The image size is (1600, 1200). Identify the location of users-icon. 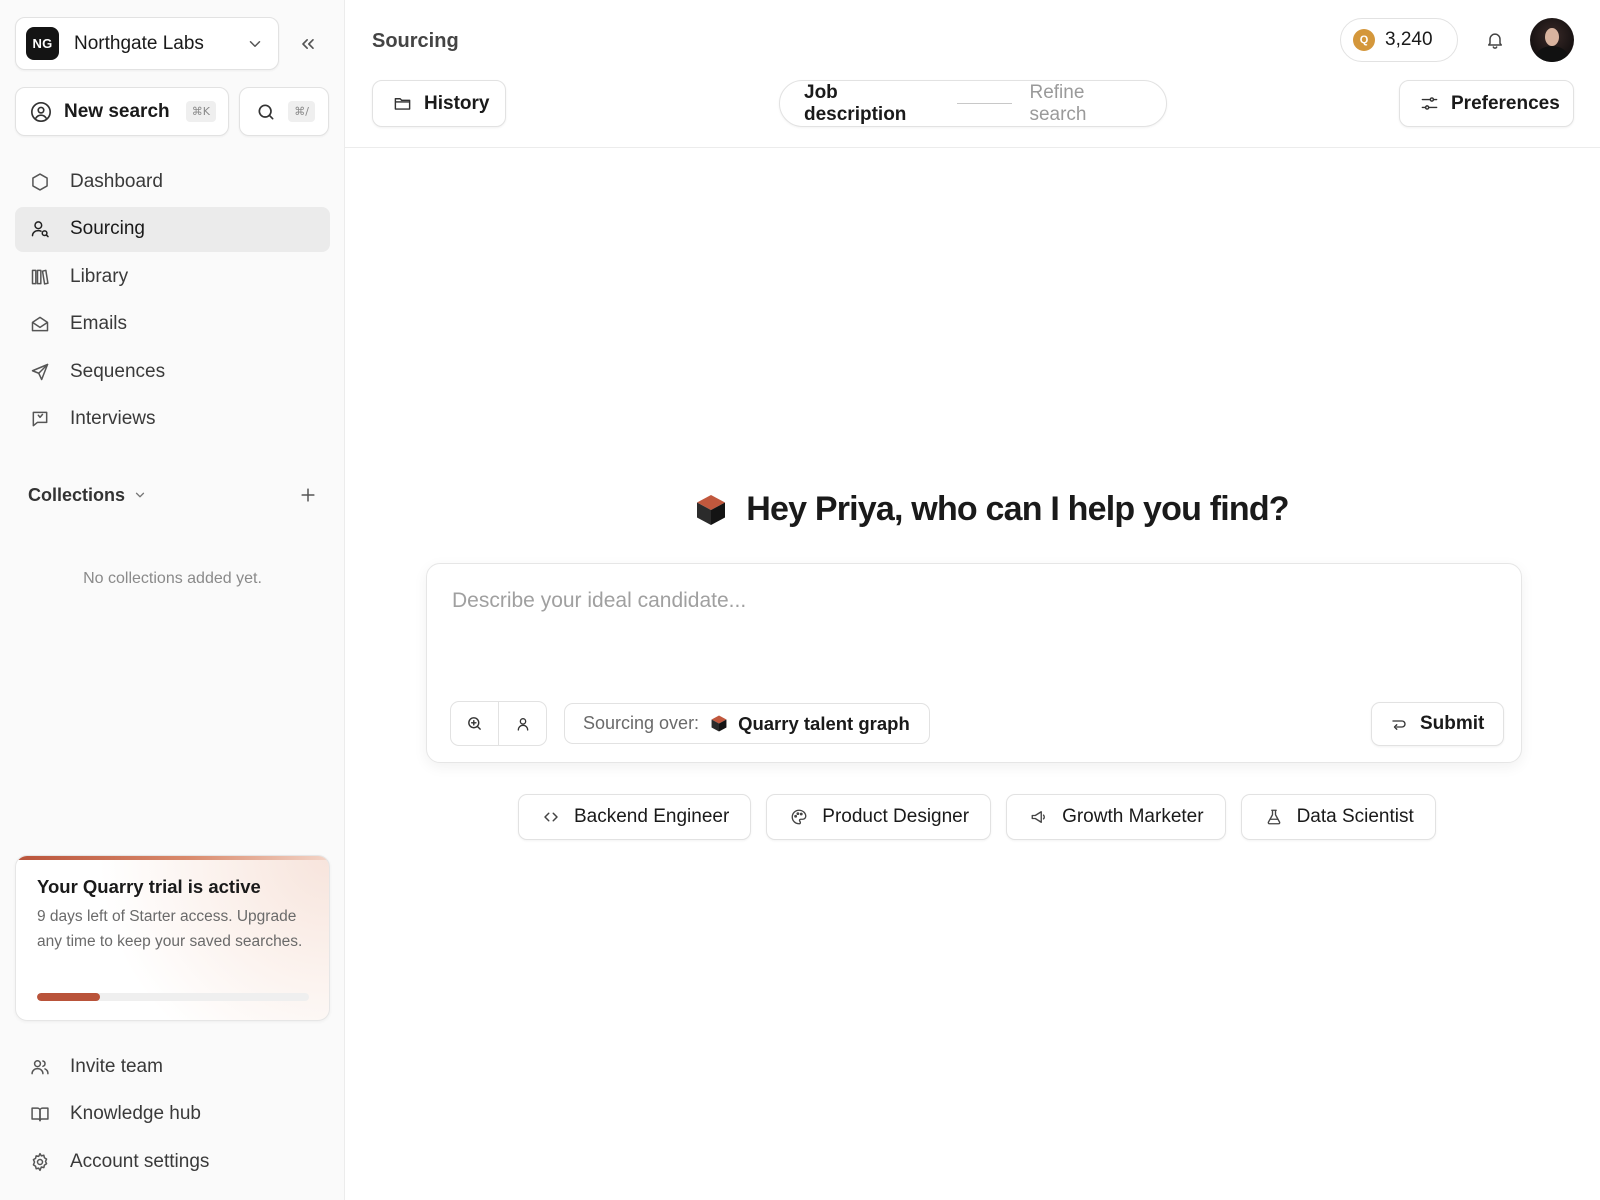
(40, 1067).